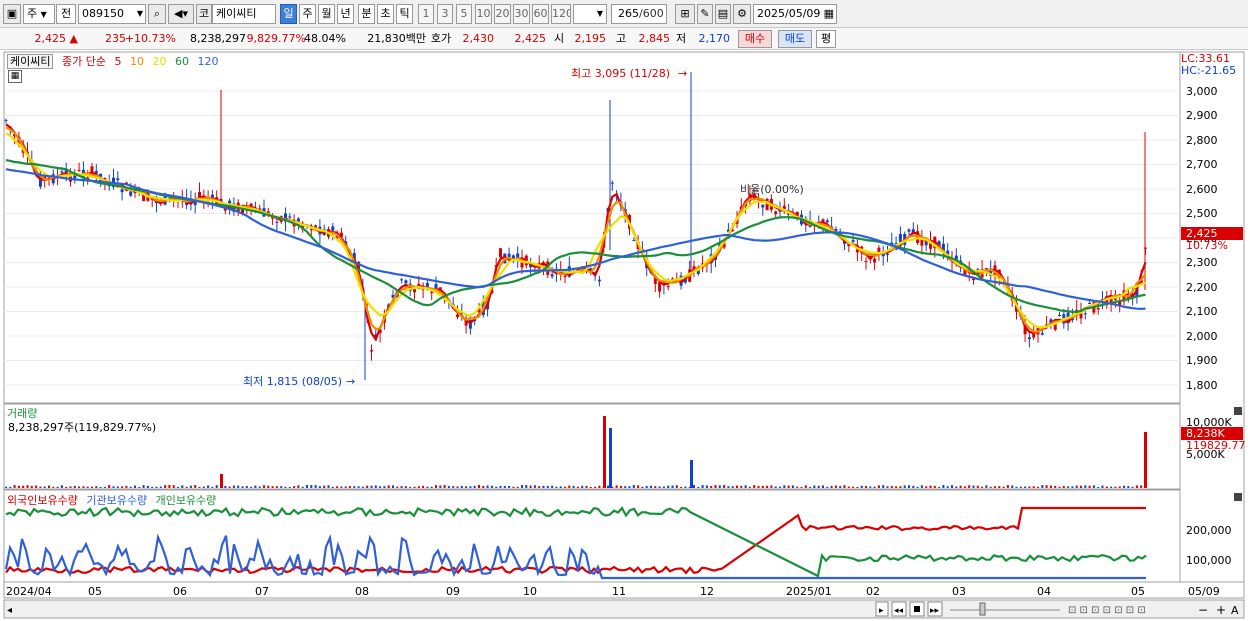  Describe the element at coordinates (15, 76) in the screenshot. I see `table-icon: ▦` at that location.